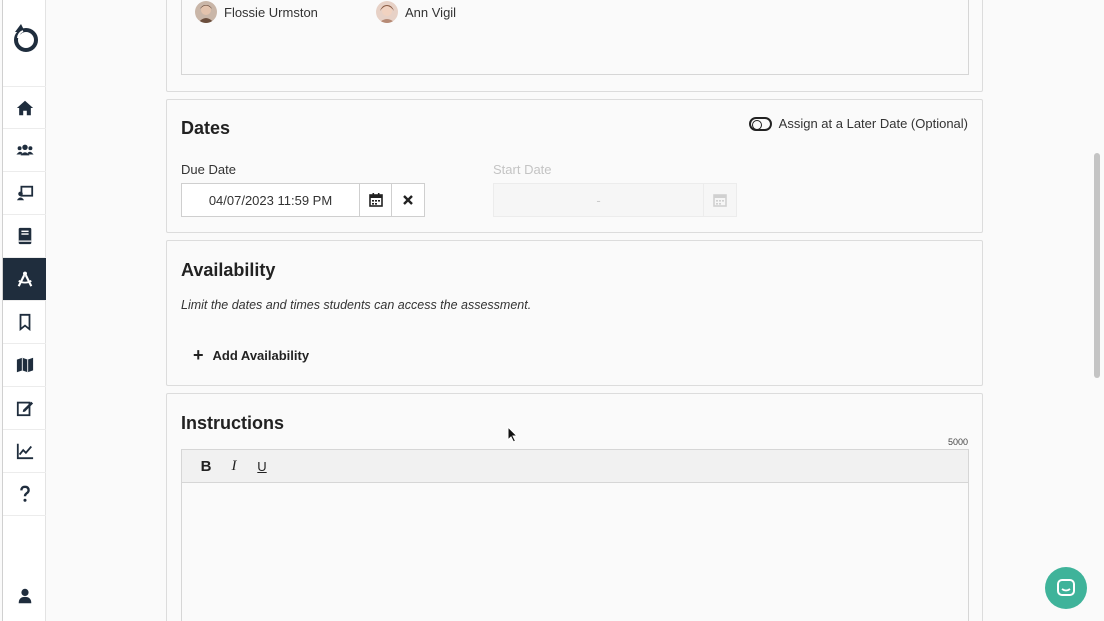 The height and width of the screenshot is (621, 1104). Describe the element at coordinates (26, 38) in the screenshot. I see `app-logo` at that location.